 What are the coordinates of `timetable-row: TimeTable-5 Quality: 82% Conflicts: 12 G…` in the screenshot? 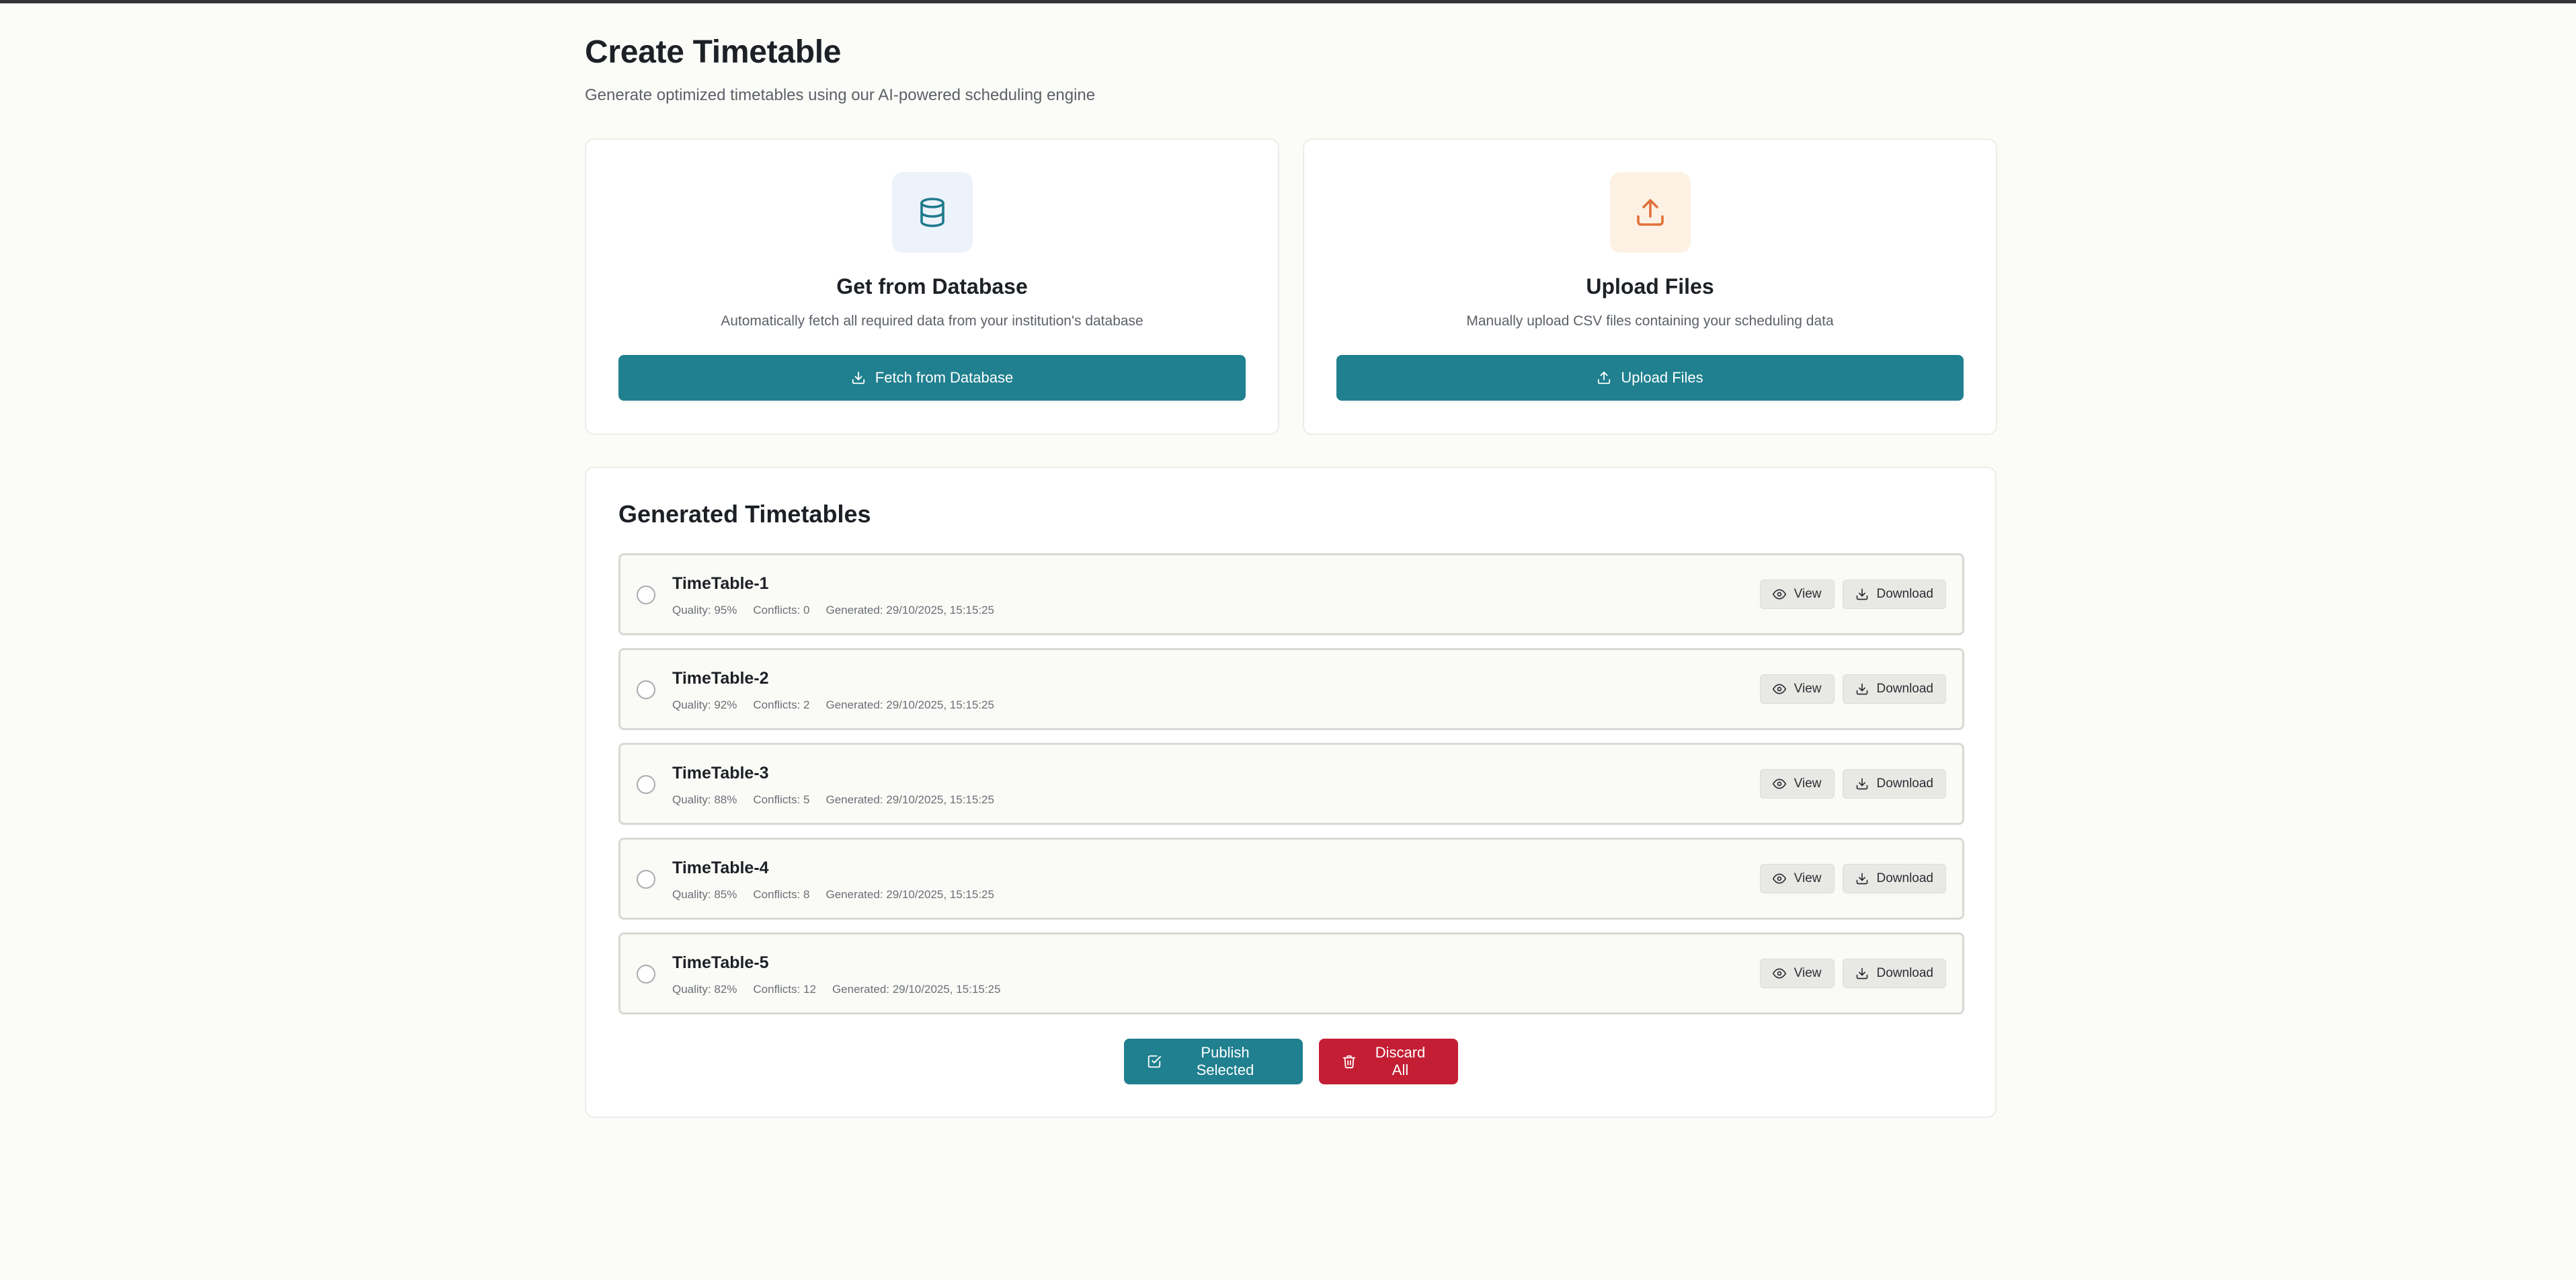 It's located at (1291, 973).